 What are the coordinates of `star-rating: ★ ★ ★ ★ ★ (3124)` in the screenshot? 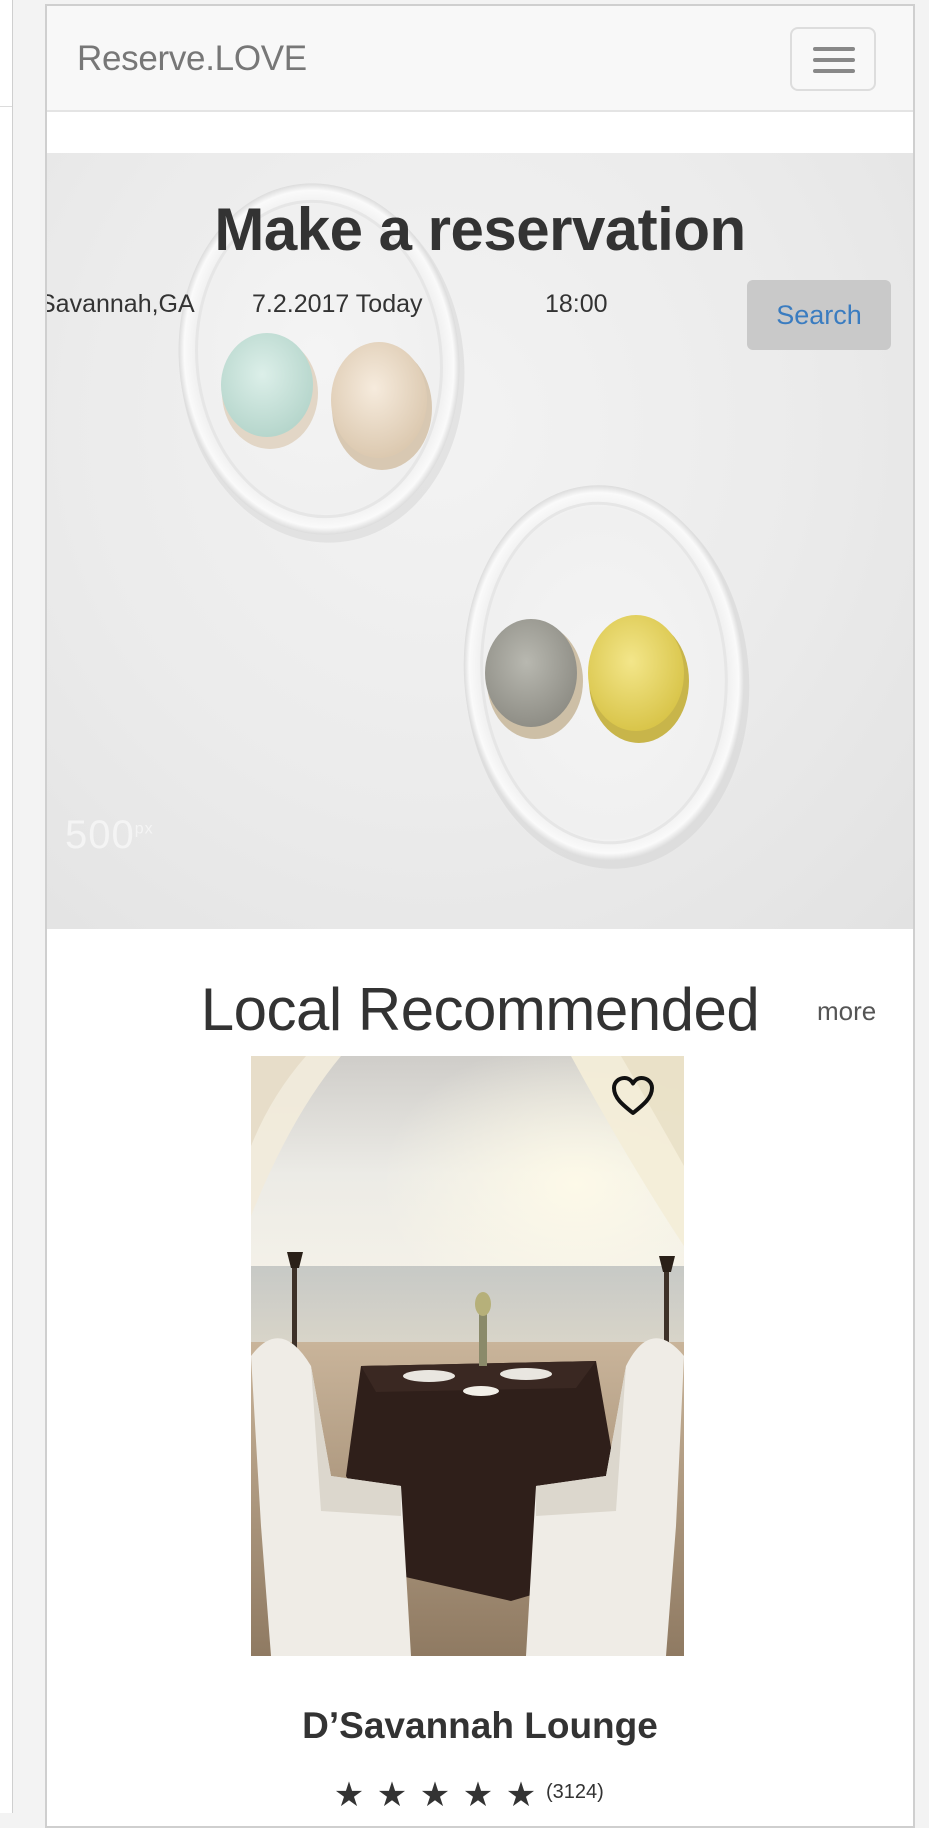 It's located at (466, 1795).